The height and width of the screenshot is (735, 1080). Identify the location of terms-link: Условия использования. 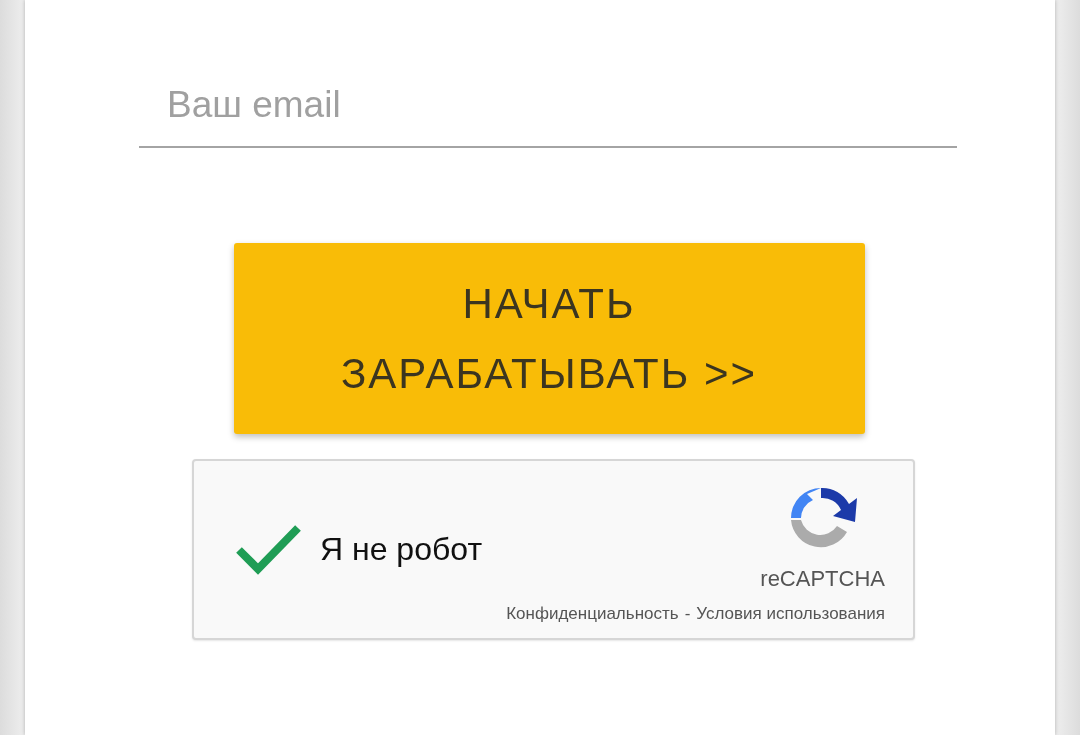
(790, 614).